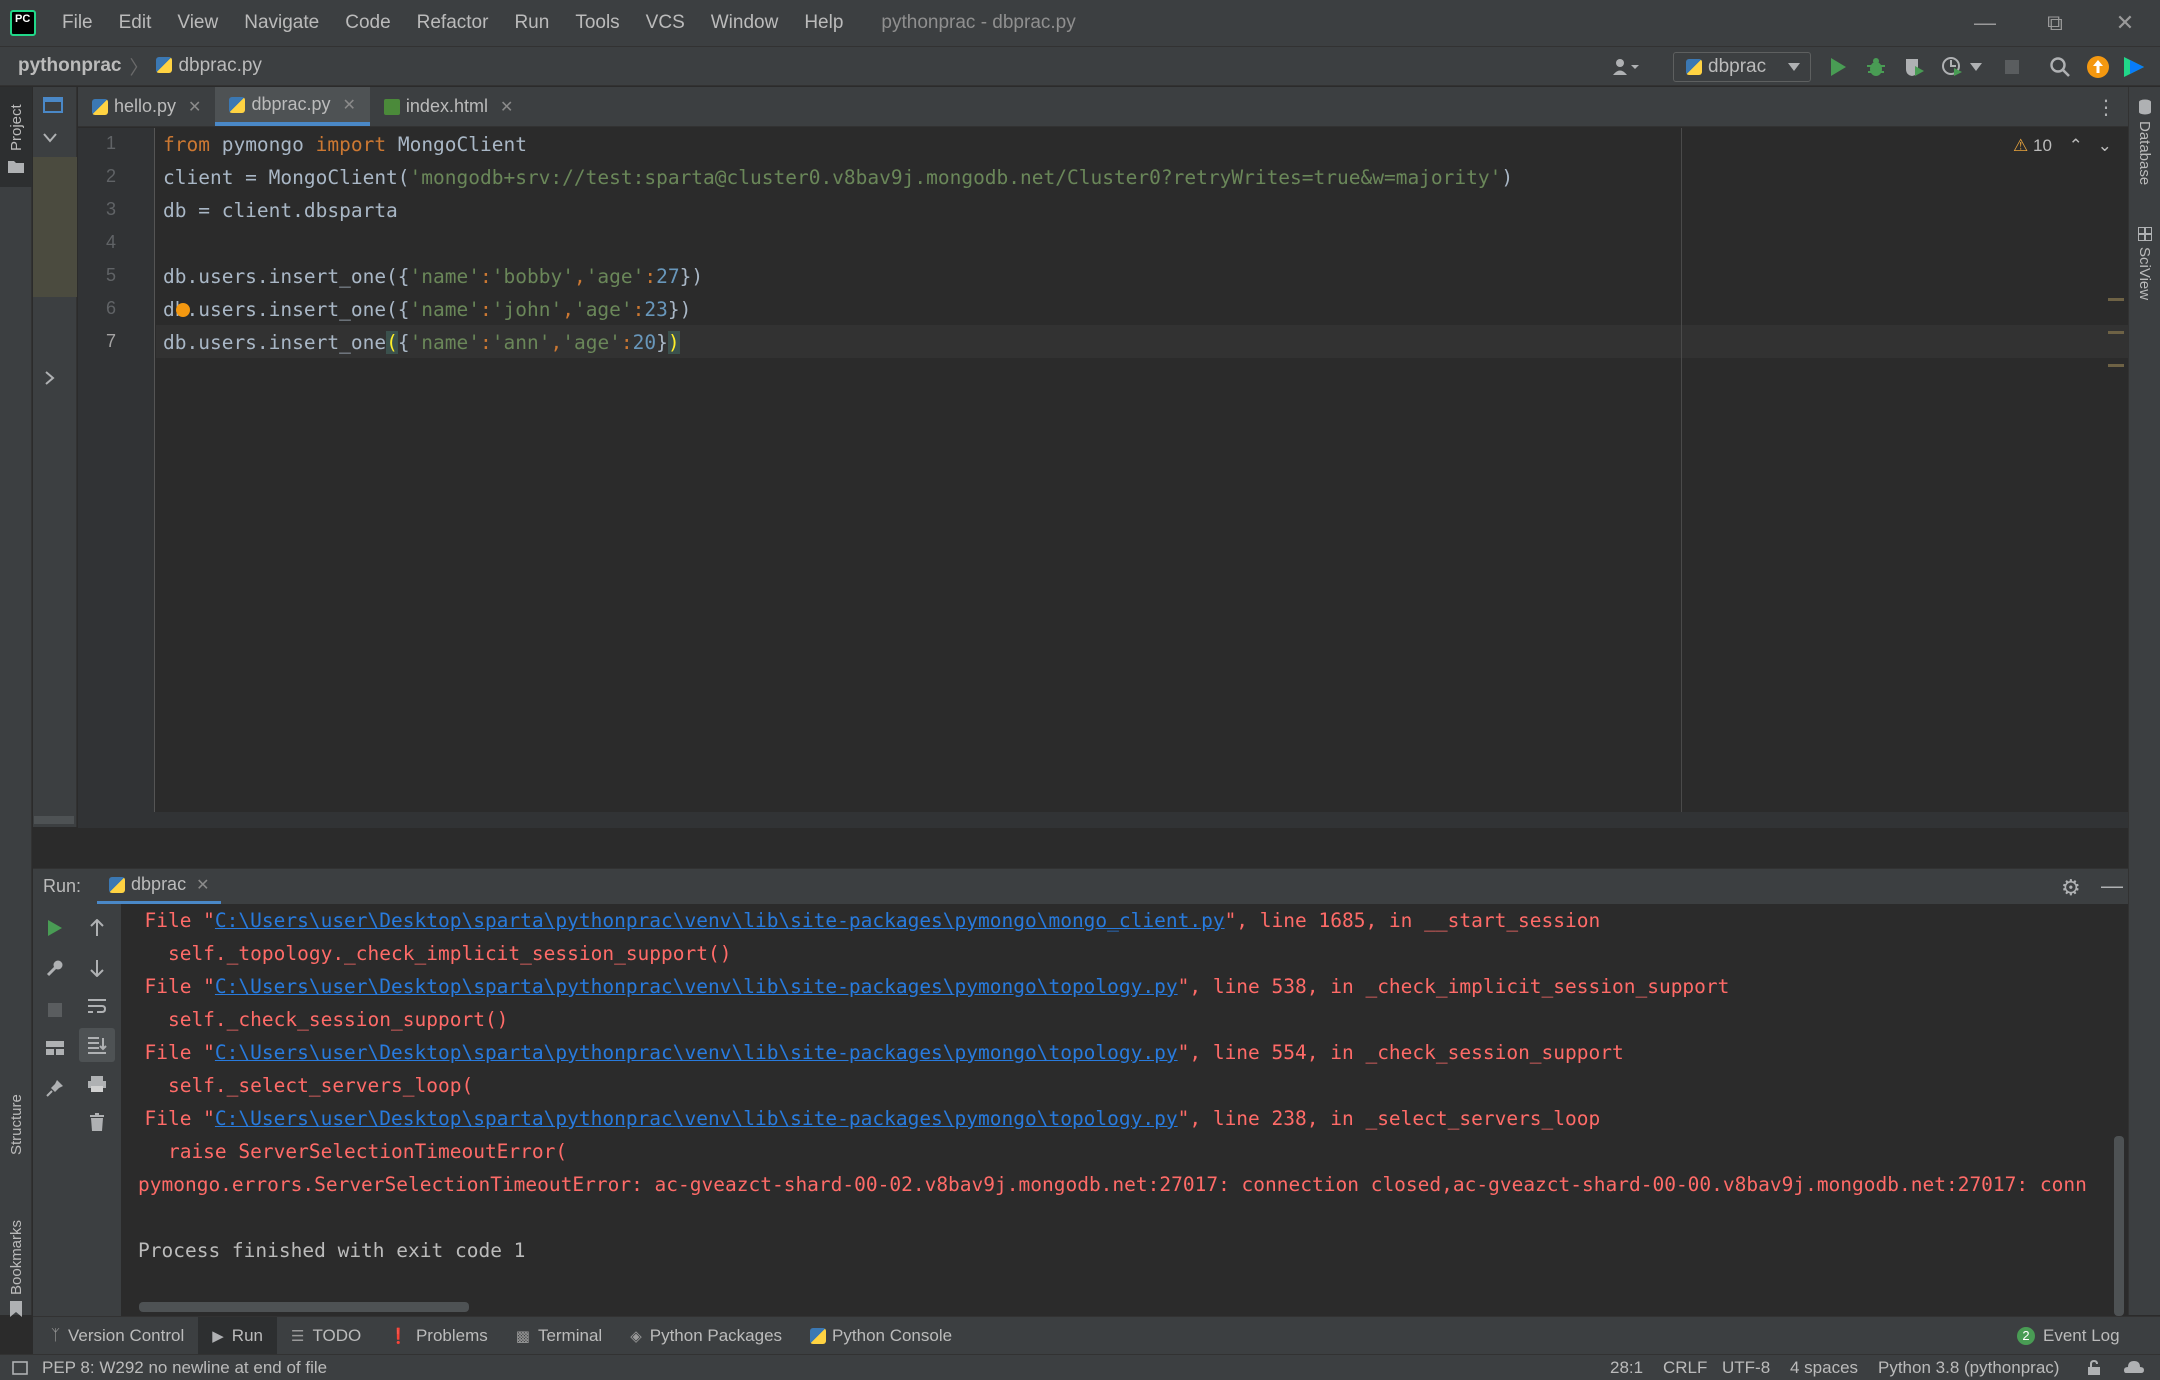 The image size is (2160, 1380). What do you see at coordinates (1976, 67) in the screenshot?
I see `more-run-options-icon` at bounding box center [1976, 67].